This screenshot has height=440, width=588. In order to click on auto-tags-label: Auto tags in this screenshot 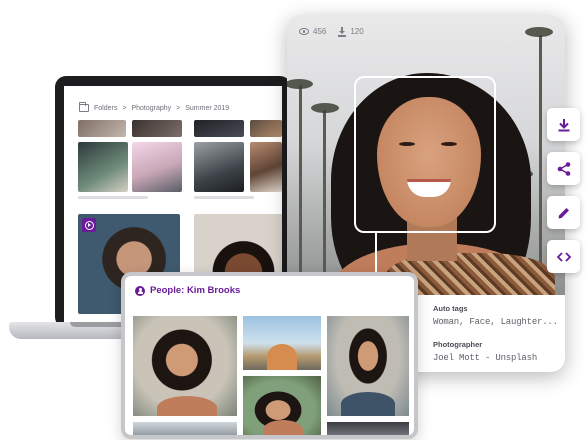, I will do `click(450, 308)`.